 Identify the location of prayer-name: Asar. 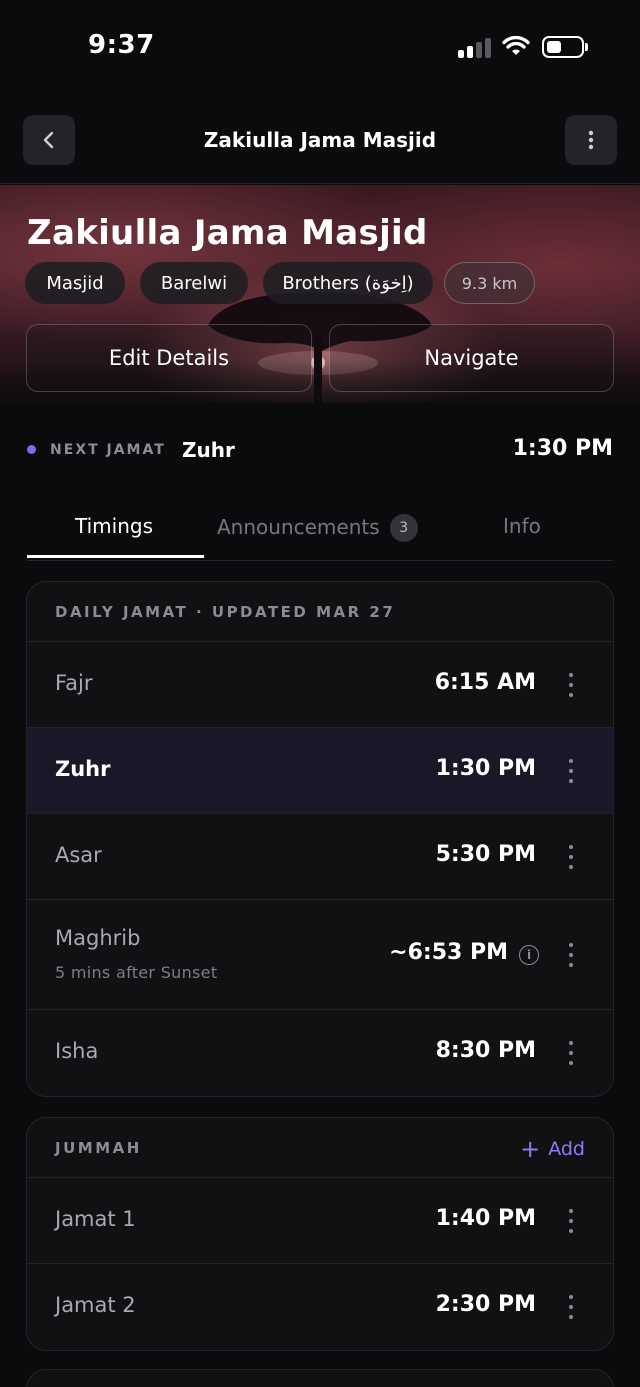
(78, 855).